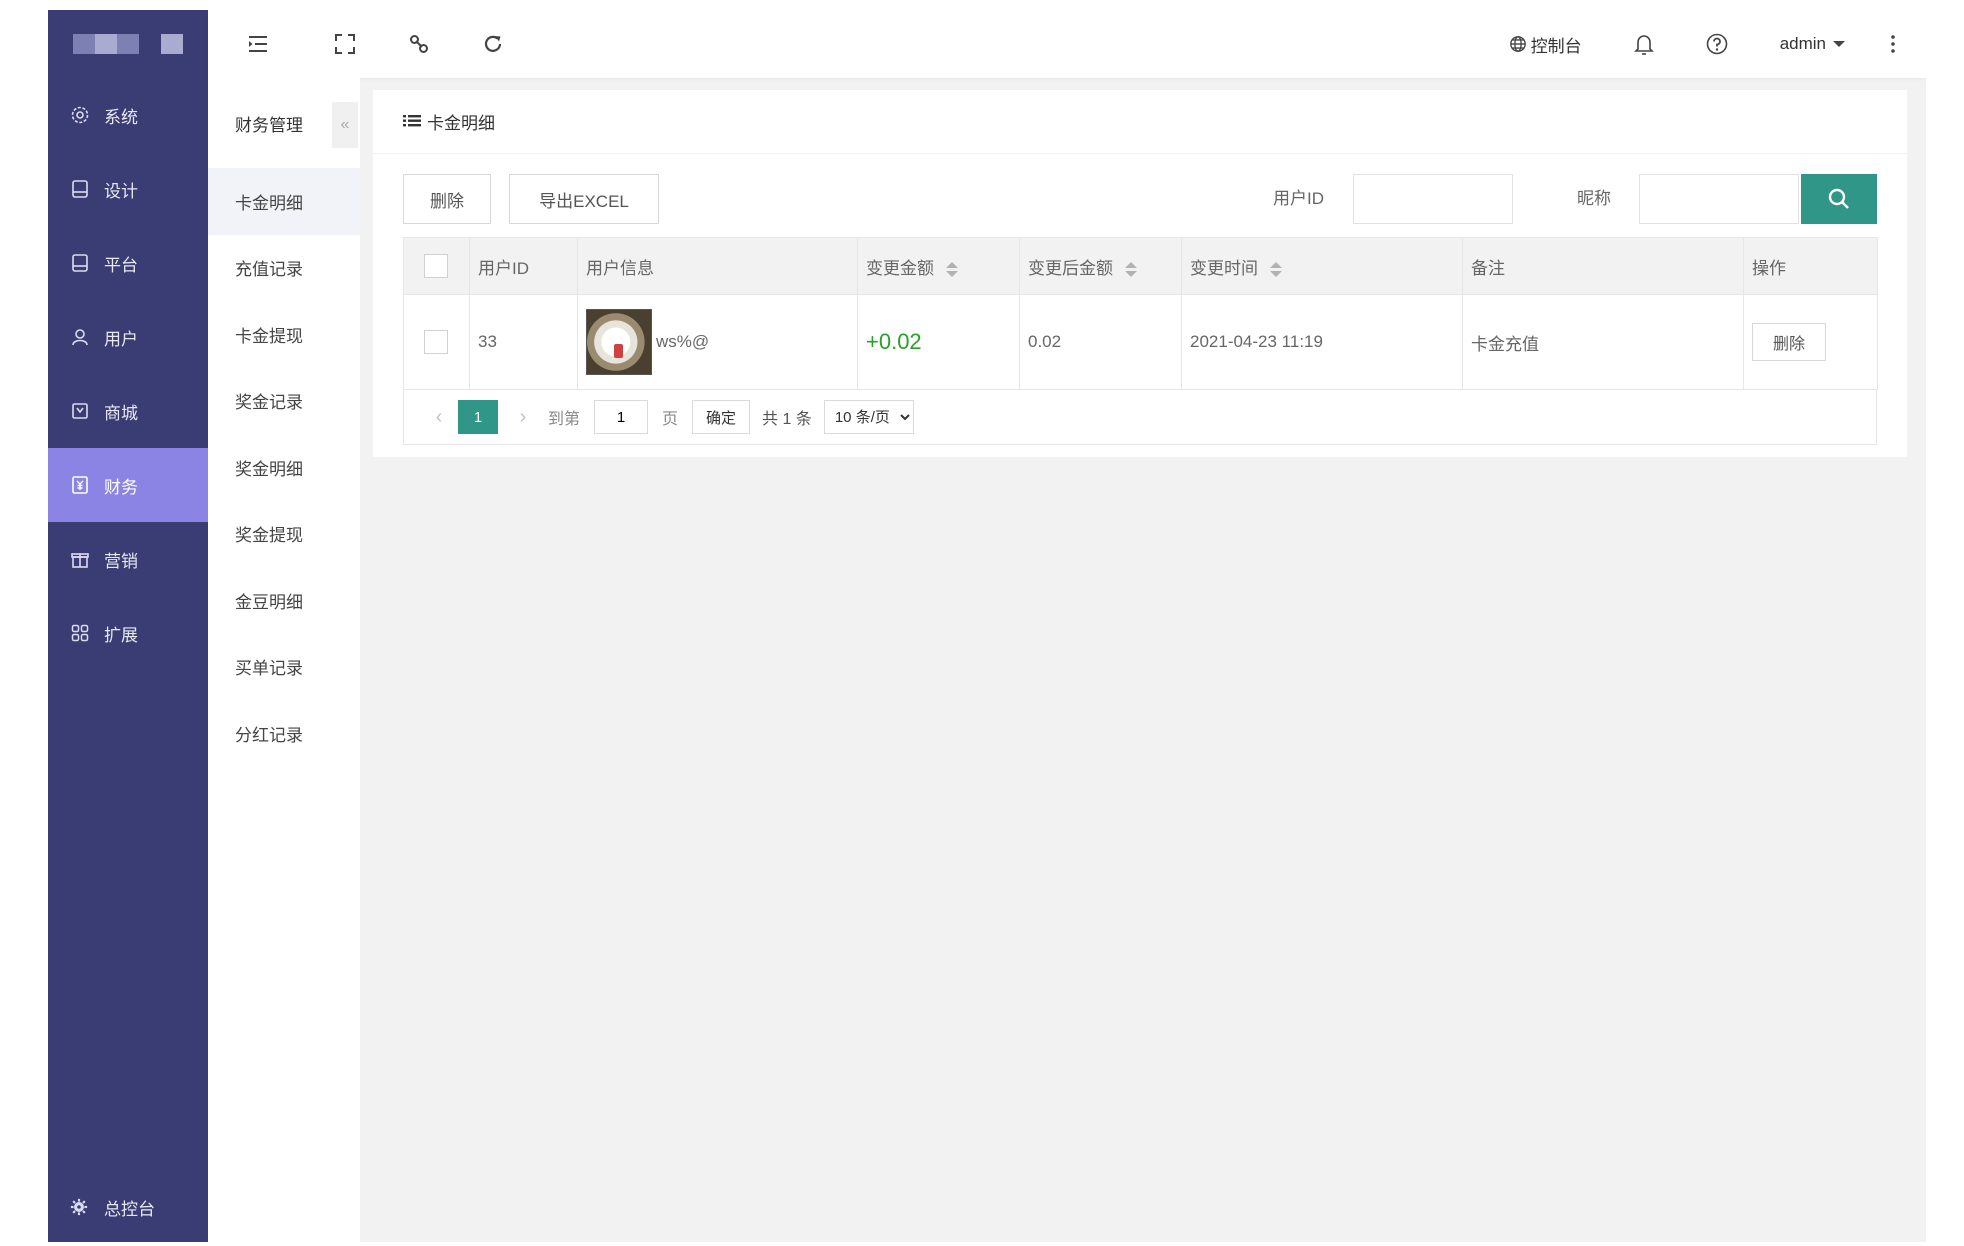  What do you see at coordinates (717, 266) in the screenshot?
I see `col-user-info: 用户信息` at bounding box center [717, 266].